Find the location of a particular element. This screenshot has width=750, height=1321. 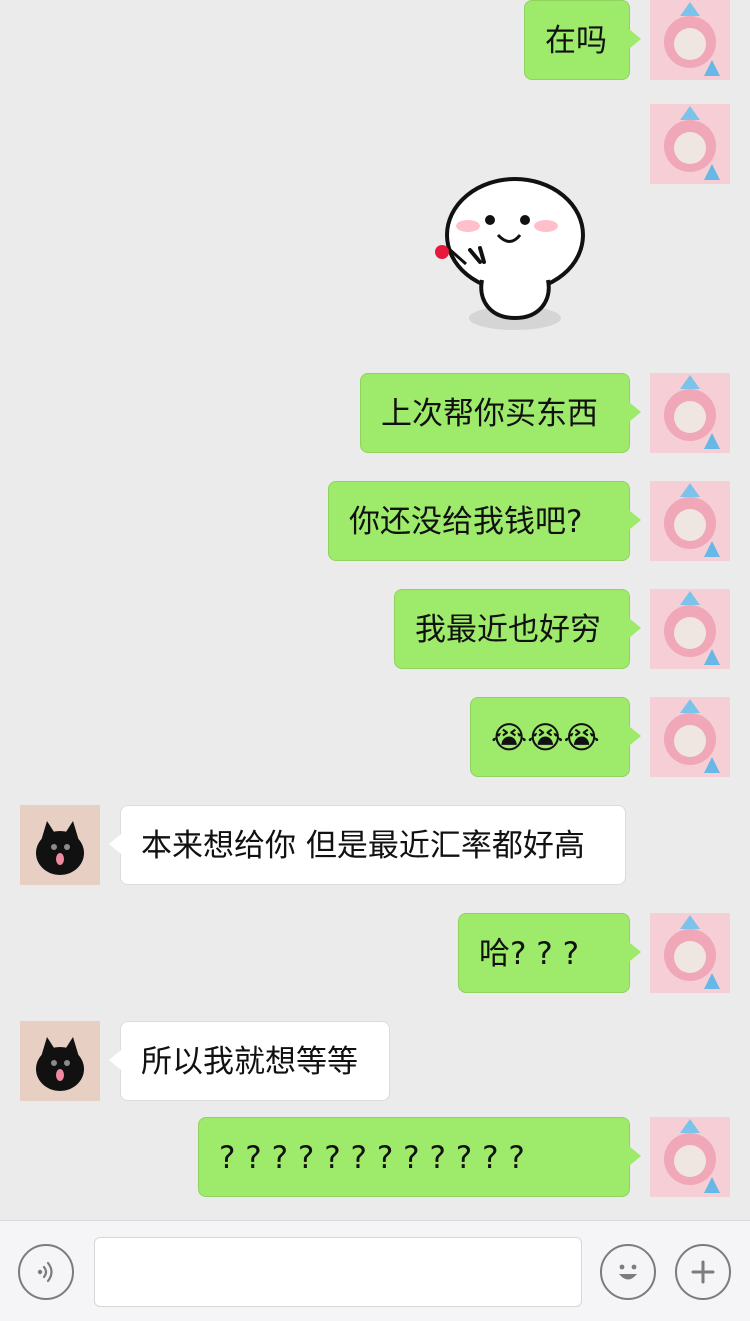

message-emoji-text: 😭😭😭 is located at coordinates (545, 738).